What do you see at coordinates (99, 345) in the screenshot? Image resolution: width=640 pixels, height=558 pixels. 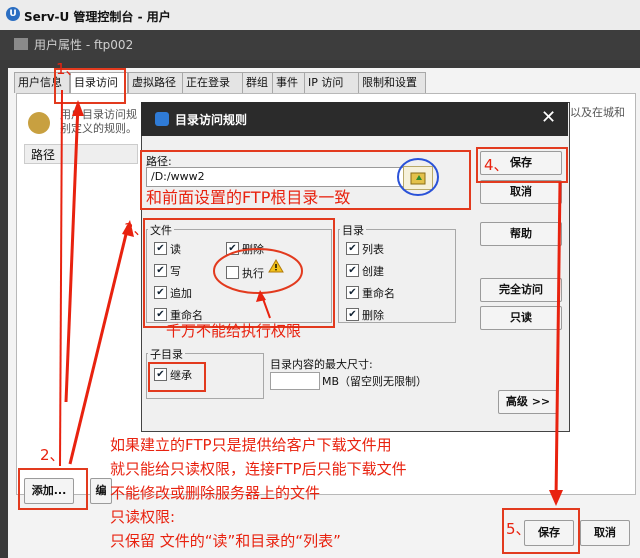 I see `arrow-to-file` at bounding box center [99, 345].